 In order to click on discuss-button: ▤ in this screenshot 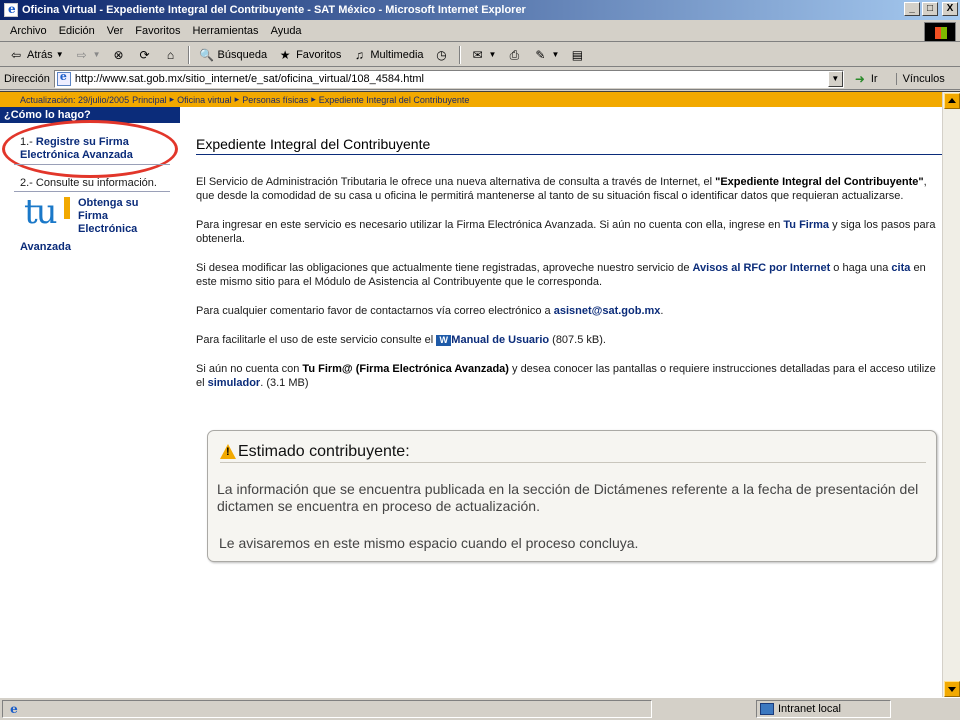, I will do `click(577, 55)`.